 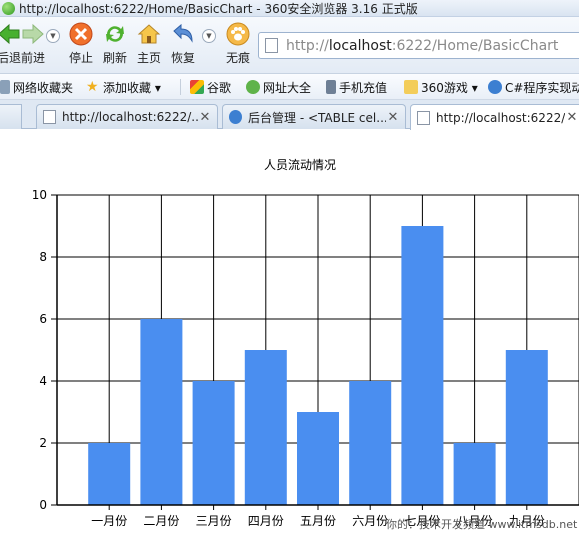 I want to click on directory-icon, so click(x=253, y=87).